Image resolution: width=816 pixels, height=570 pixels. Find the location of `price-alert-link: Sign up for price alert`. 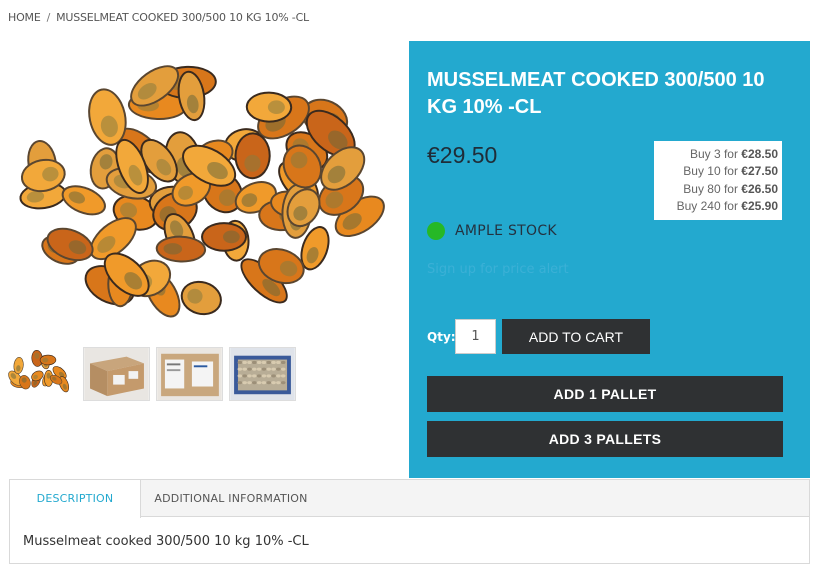

price-alert-link: Sign up for price alert is located at coordinates (498, 269).